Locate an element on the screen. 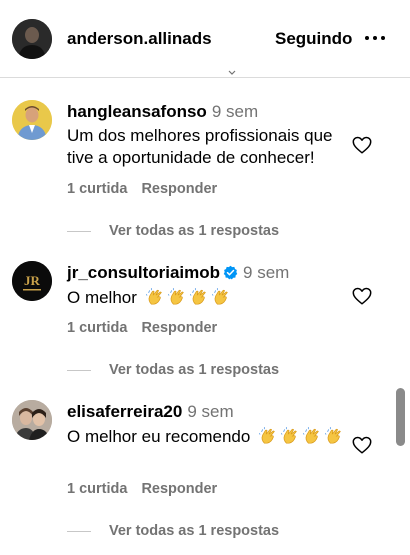  commenter-avatar: JR is located at coordinates (32, 281).